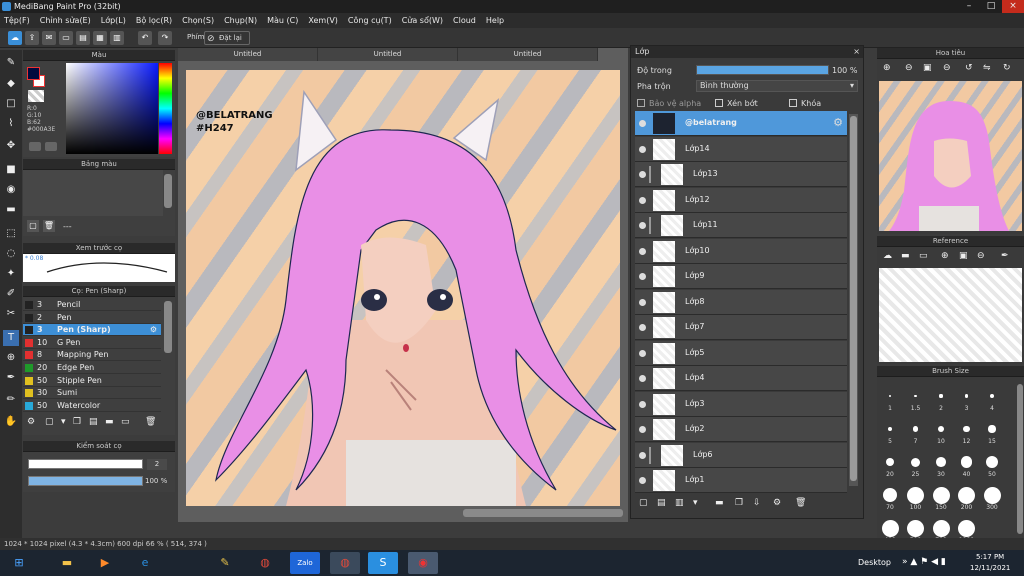 The height and width of the screenshot is (576, 1024). I want to click on brush-item: 50 Watercolor, so click(92, 406).